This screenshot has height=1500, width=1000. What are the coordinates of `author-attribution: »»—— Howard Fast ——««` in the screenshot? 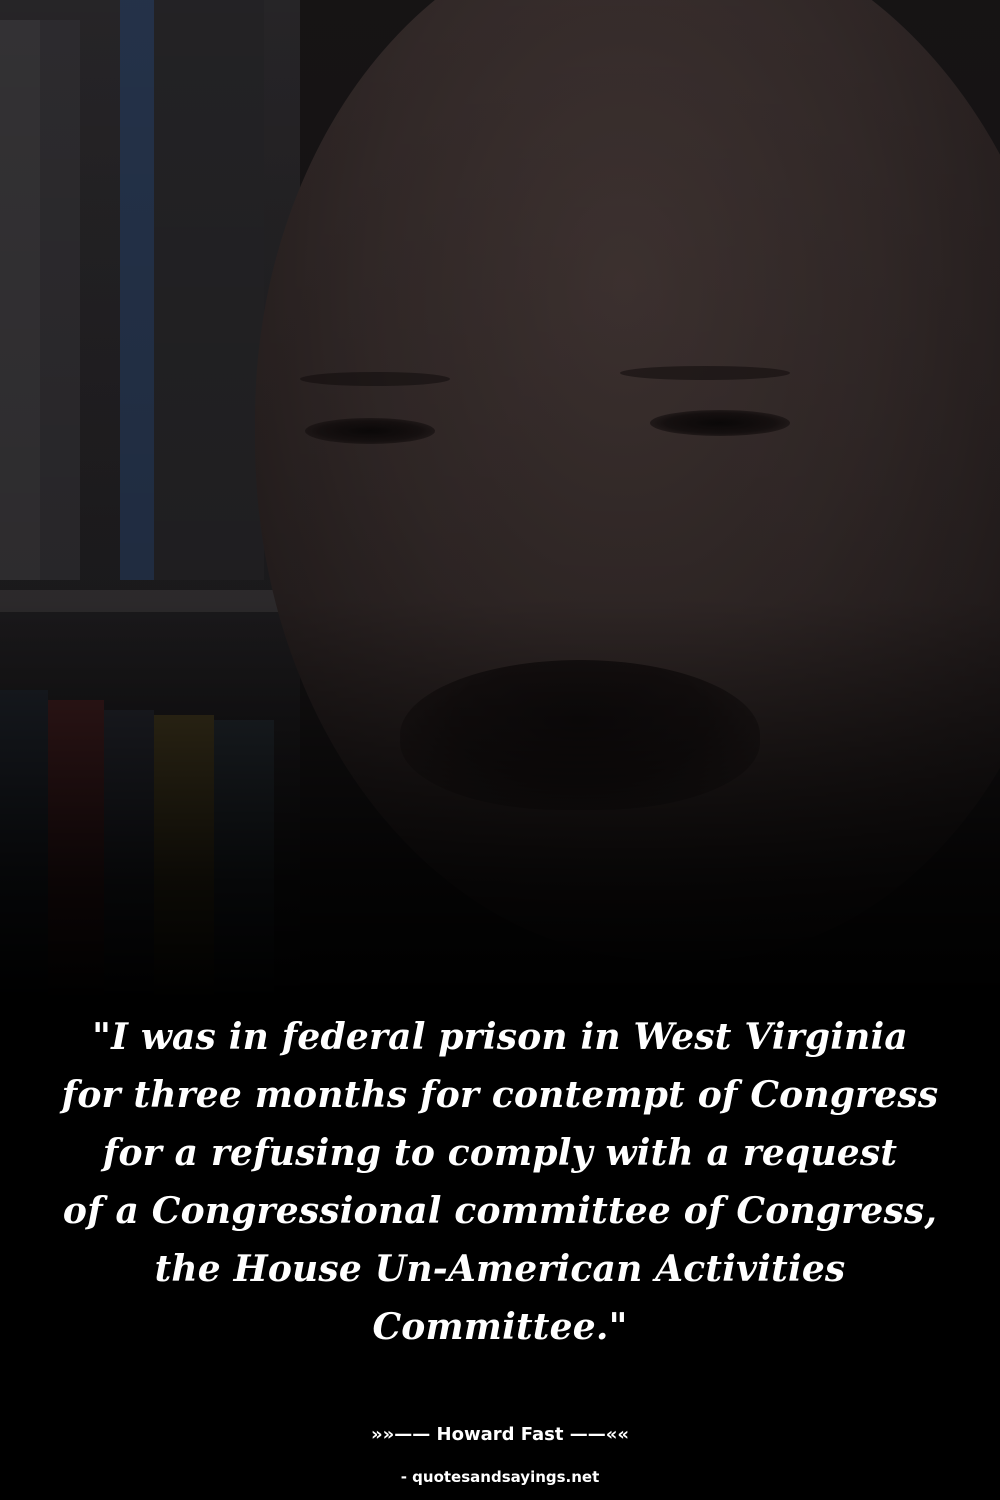 It's located at (500, 1434).